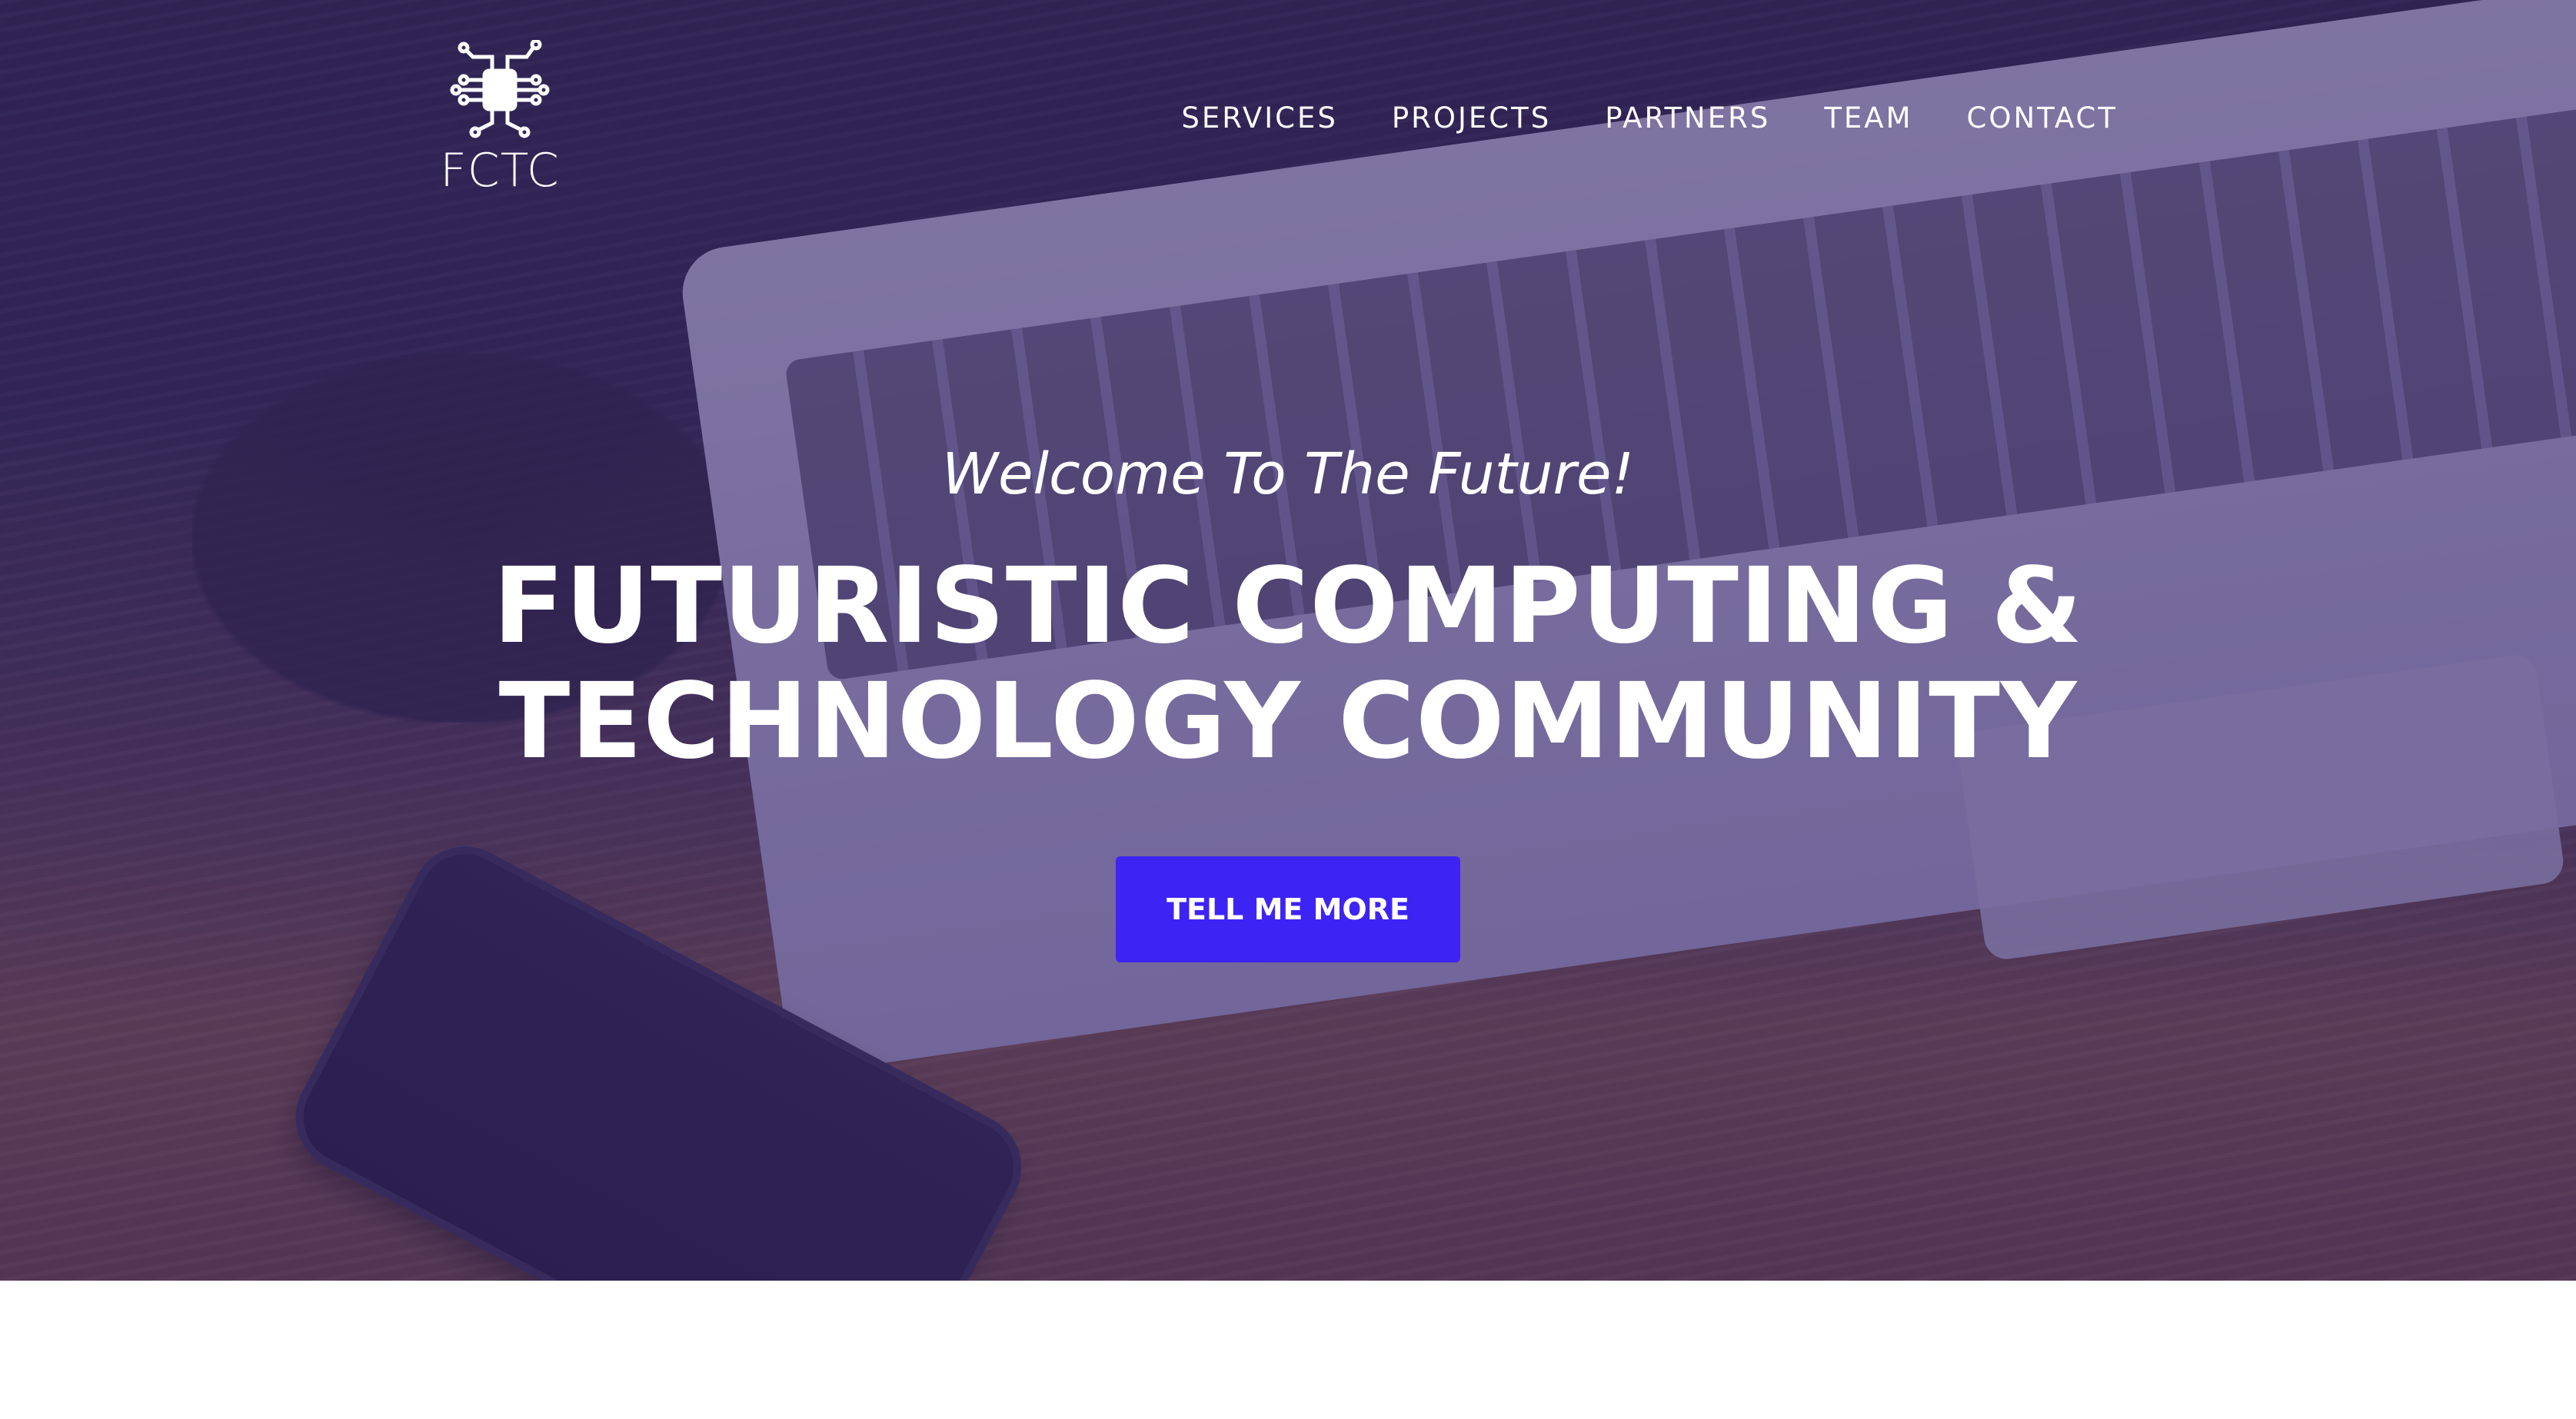  I want to click on circuit-chip-icon, so click(500, 89).